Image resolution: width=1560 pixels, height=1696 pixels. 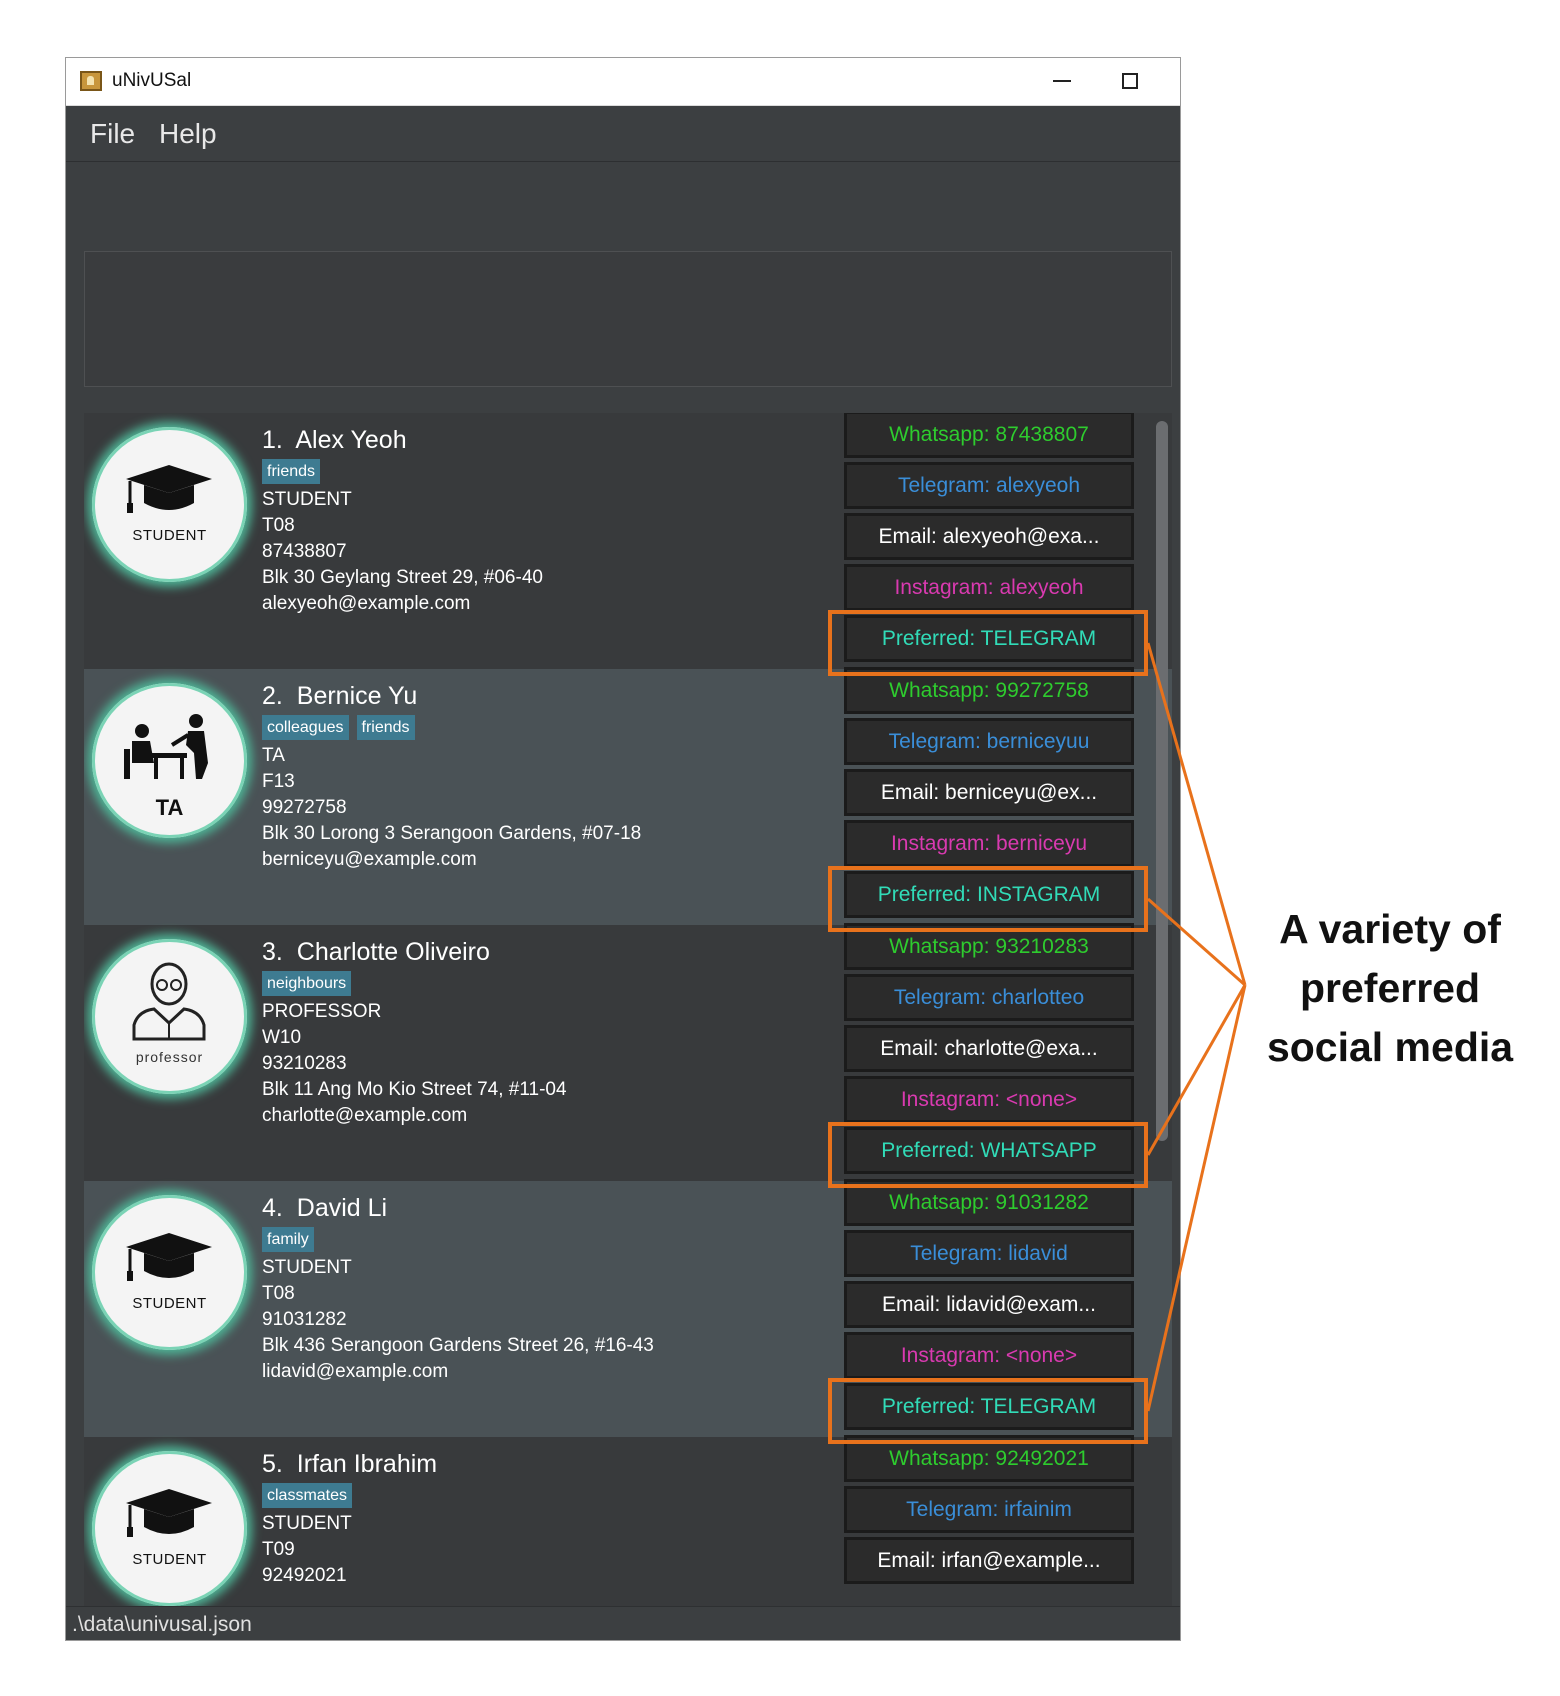 I want to click on annotation-line-2: preferred, so click(x=1389, y=988).